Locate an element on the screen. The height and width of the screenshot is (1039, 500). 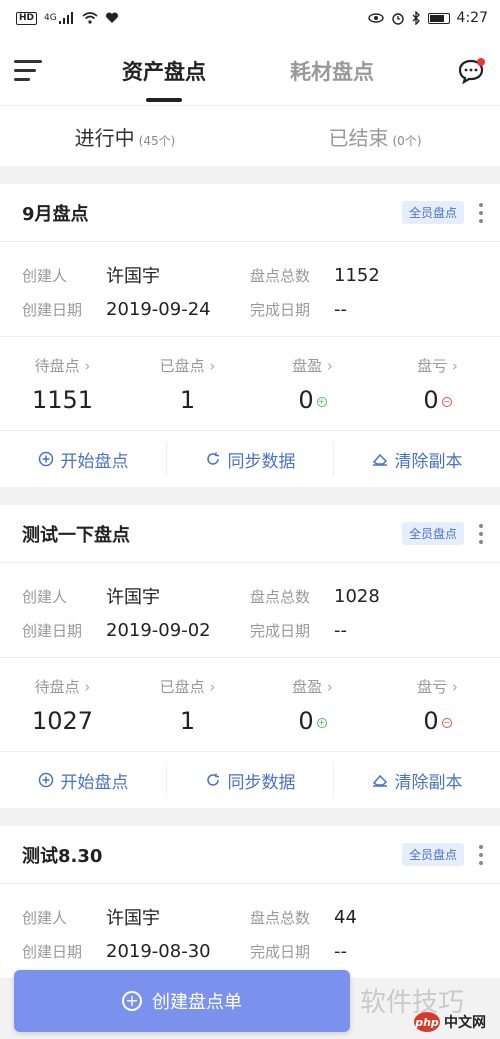
bluetooth-icon is located at coordinates (416, 18).